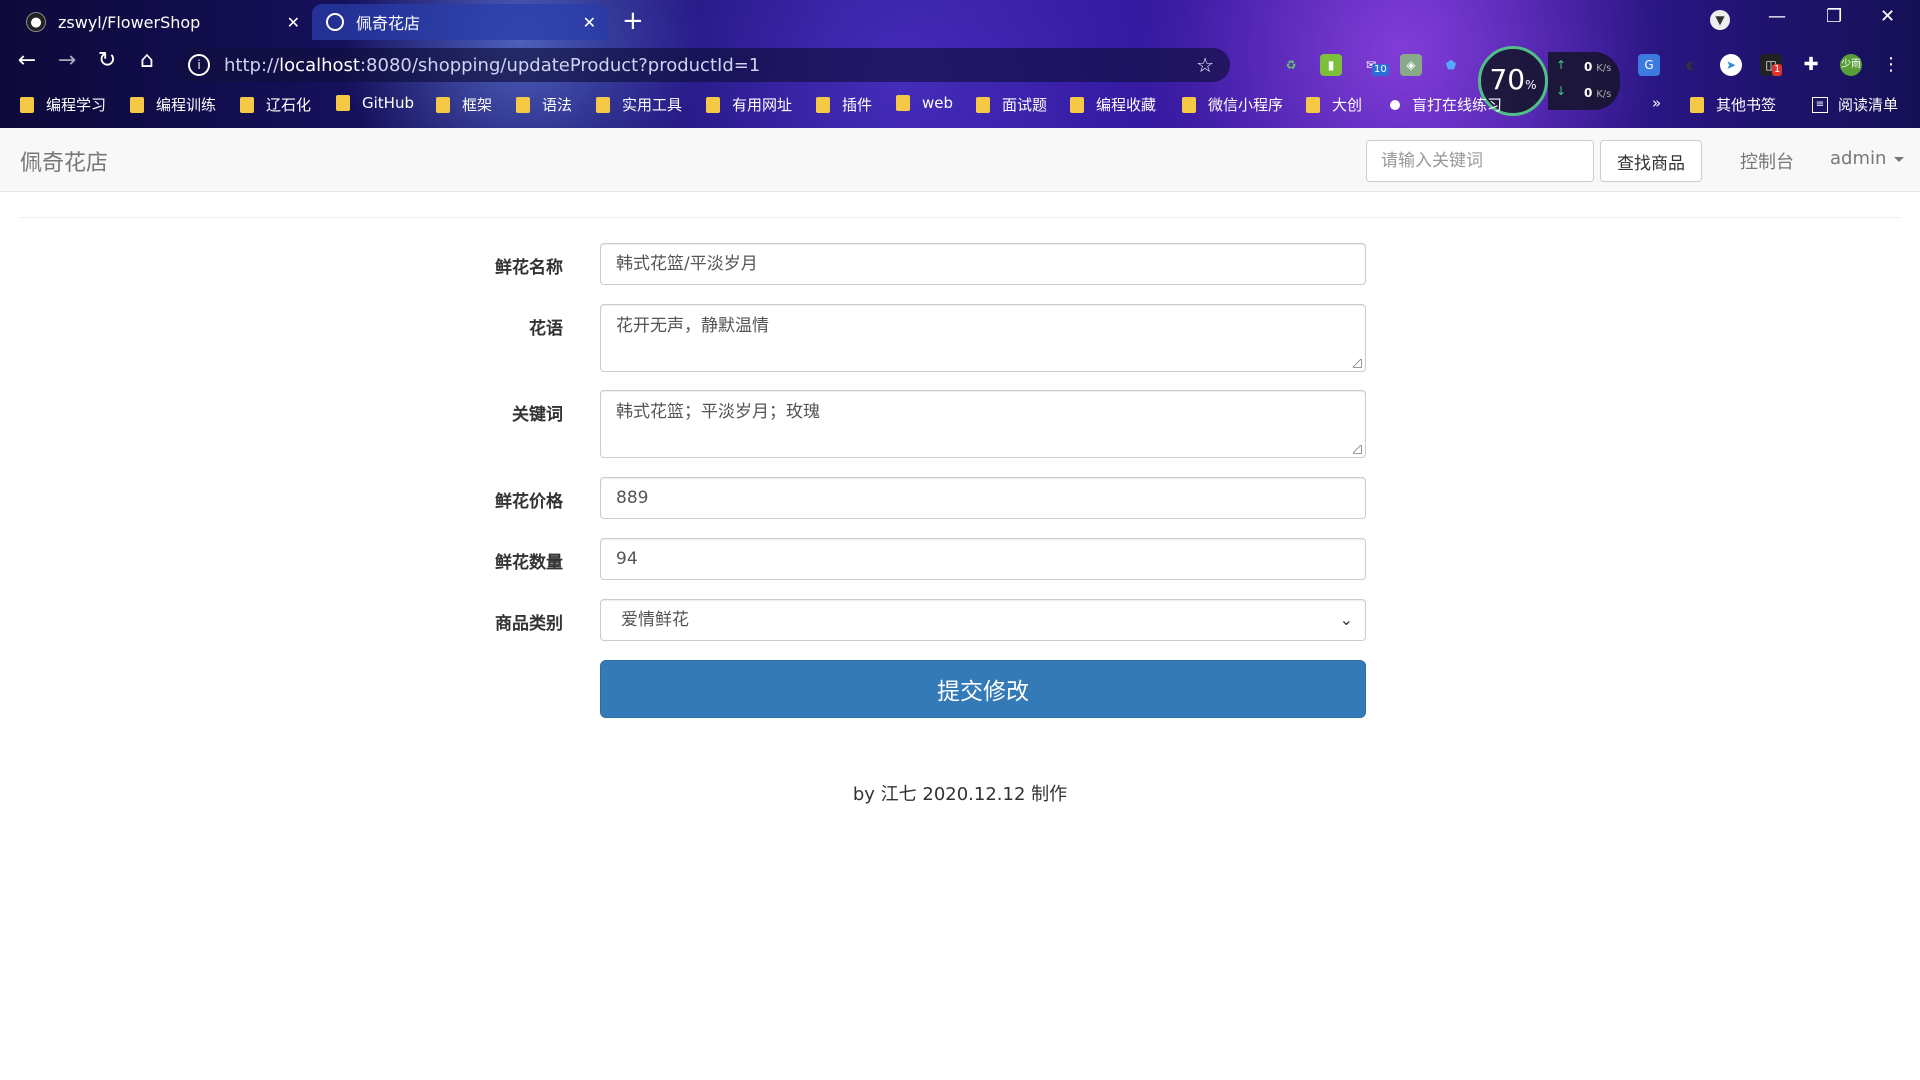 This screenshot has height=1080, width=1920. What do you see at coordinates (529, 624) in the screenshot?
I see `field-label: 商品类别` at bounding box center [529, 624].